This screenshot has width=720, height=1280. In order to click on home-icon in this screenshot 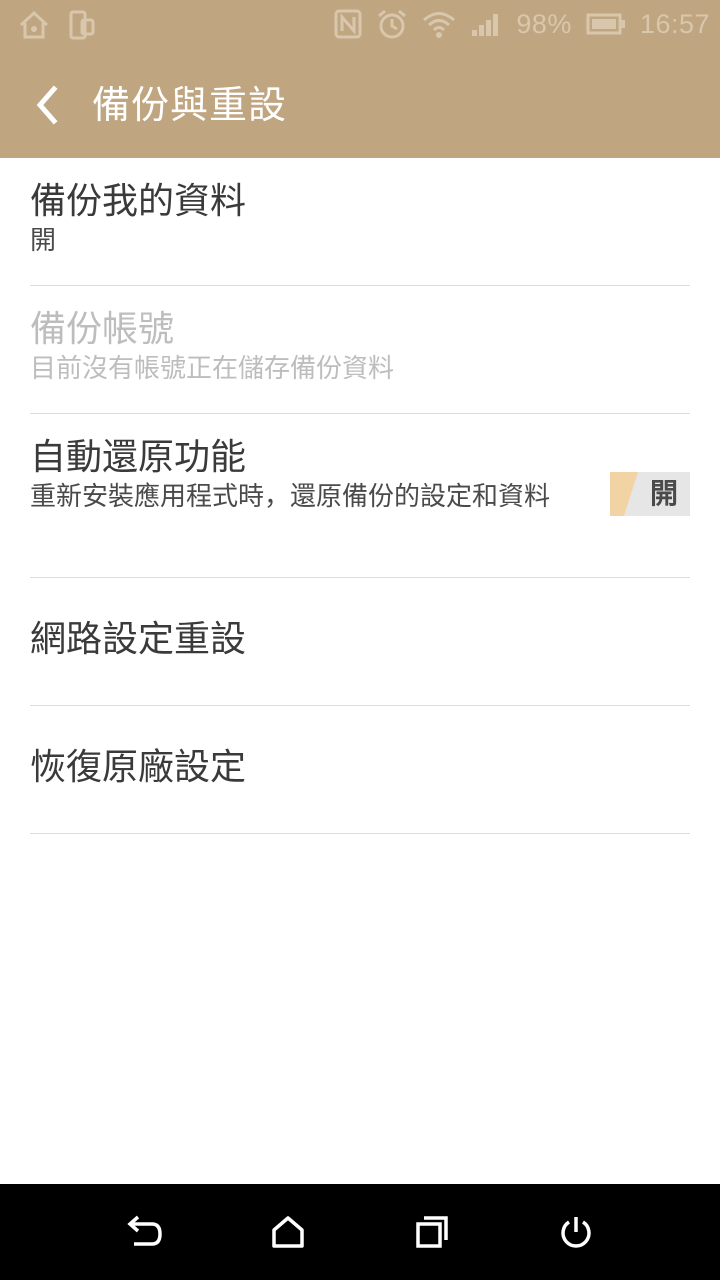, I will do `click(288, 1232)`.